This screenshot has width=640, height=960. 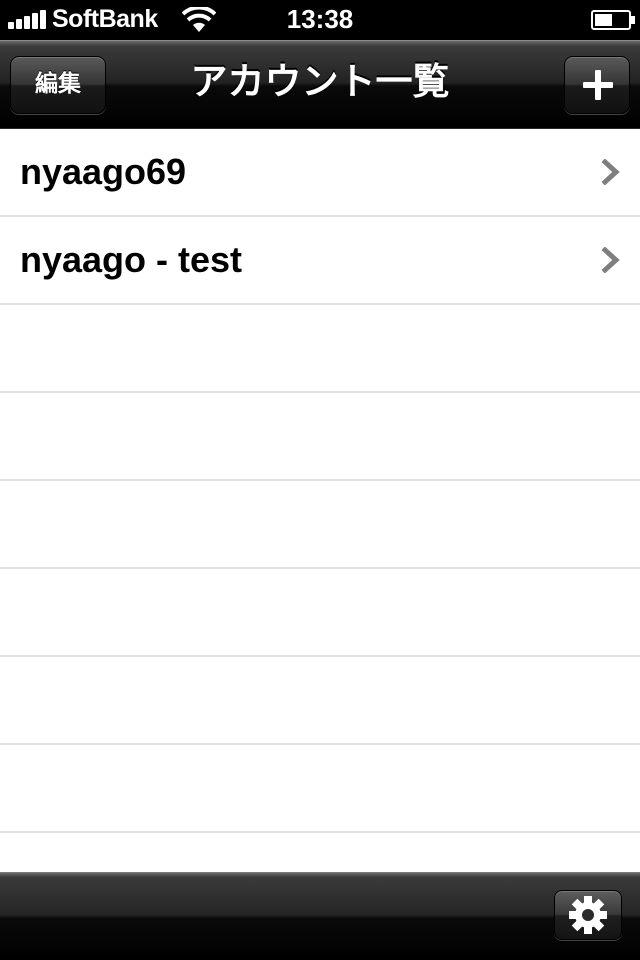 I want to click on navigation-bar: 編集 アカウント一覧, so click(x=320, y=84).